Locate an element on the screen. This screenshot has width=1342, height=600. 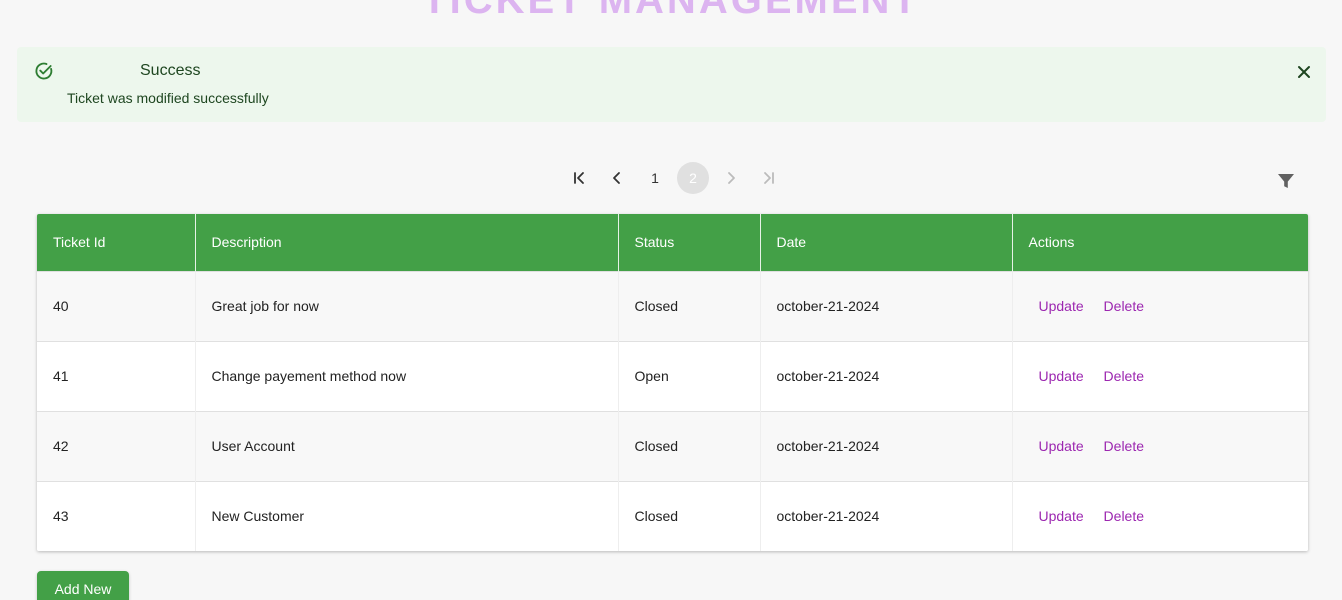
page-title: TICKET MANAGEMENT is located at coordinates (671, 11).